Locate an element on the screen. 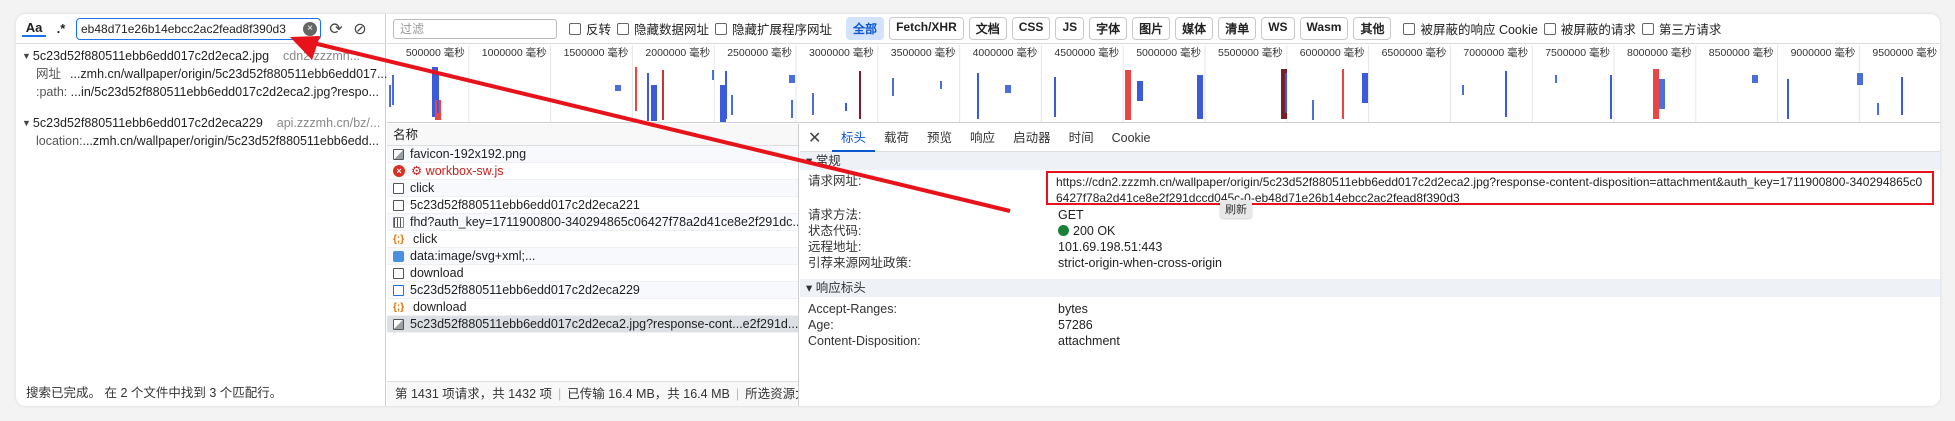 This screenshot has height=421, width=1955. tab-0: 标头 is located at coordinates (854, 138).